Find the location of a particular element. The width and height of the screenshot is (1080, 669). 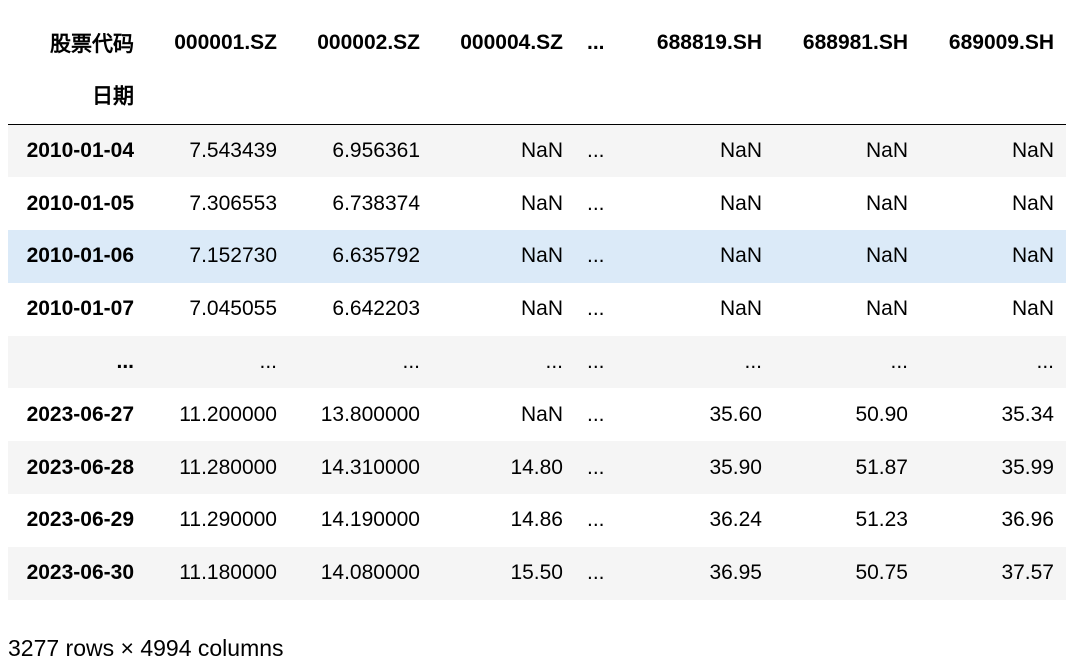

table-cell: 6.738374 is located at coordinates (376, 203).